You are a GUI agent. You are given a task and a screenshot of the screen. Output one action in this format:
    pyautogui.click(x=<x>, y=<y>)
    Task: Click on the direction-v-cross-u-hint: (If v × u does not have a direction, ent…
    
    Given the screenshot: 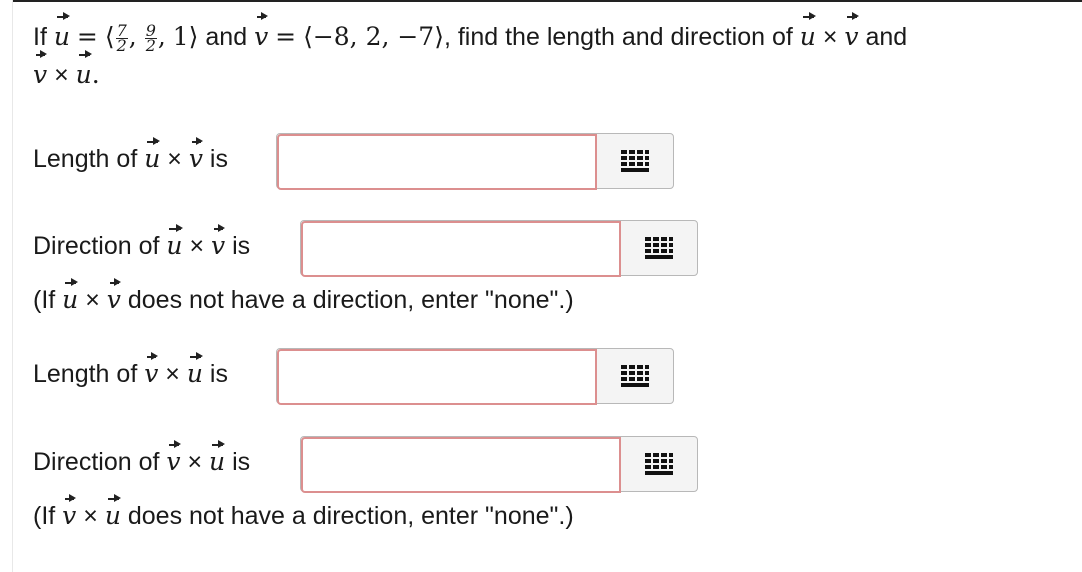 What is the action you would take?
    pyautogui.click(x=303, y=512)
    